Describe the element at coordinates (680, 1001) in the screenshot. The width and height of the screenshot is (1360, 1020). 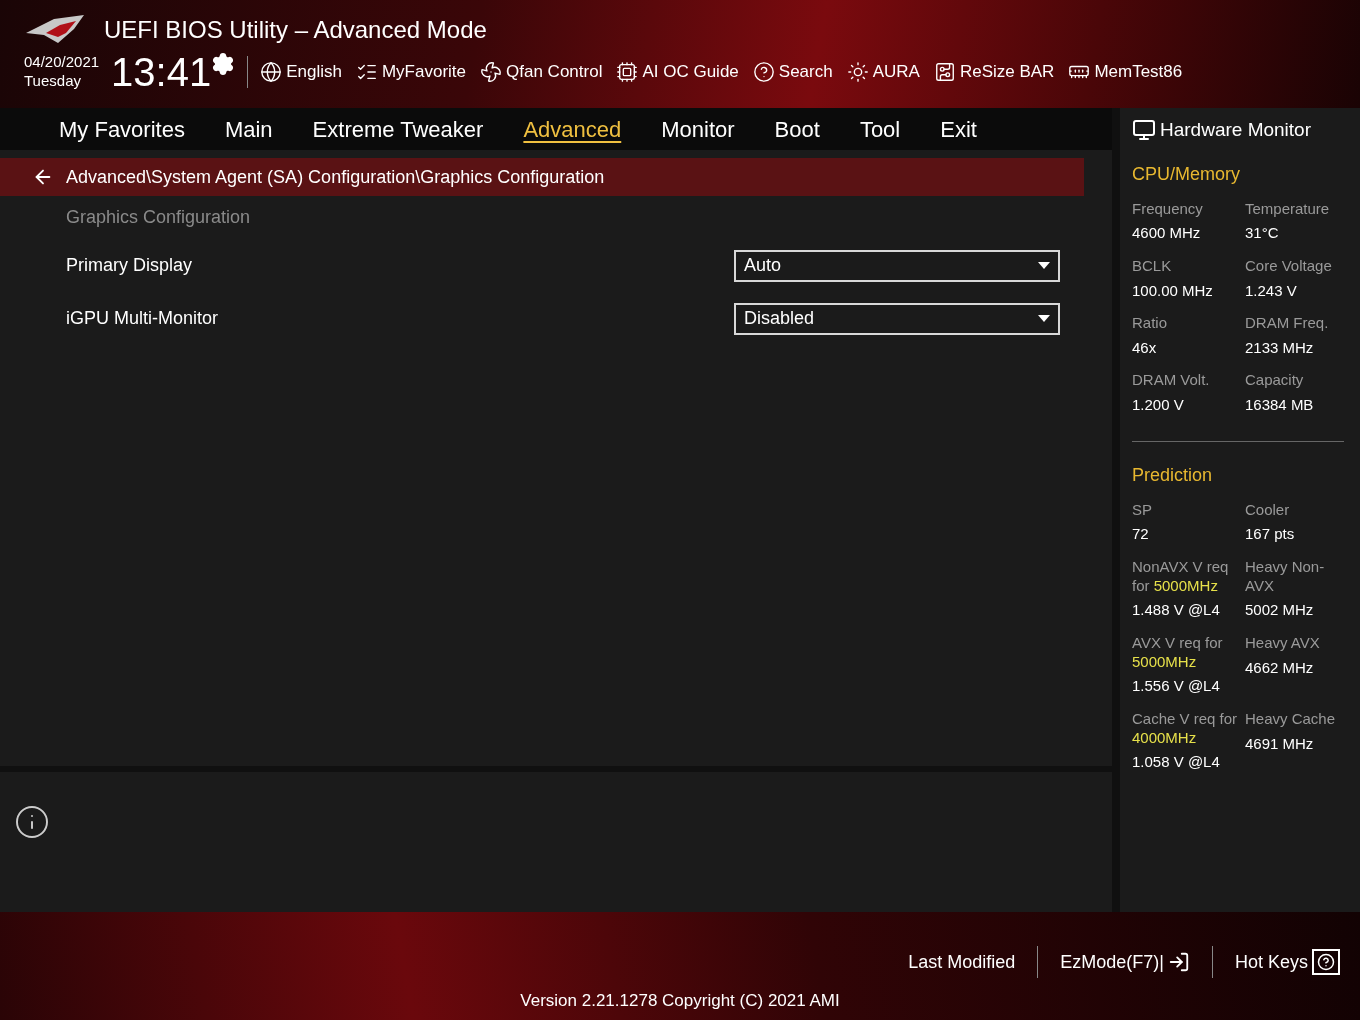
I see `version-text: Version 2.21.1278 Copyright (C) 2021 AMI` at that location.